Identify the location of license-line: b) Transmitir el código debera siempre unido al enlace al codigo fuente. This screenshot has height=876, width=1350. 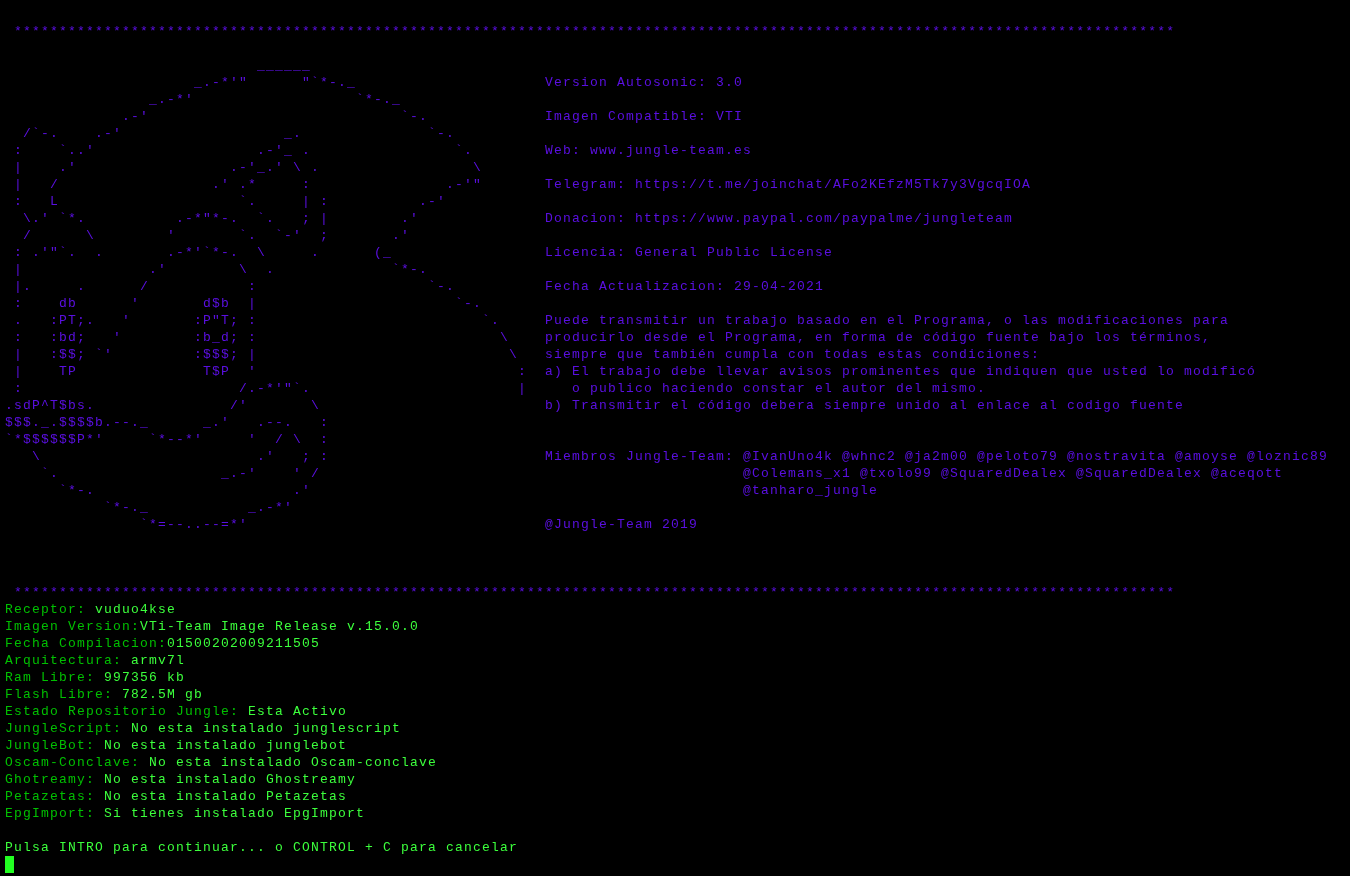
(865, 405).